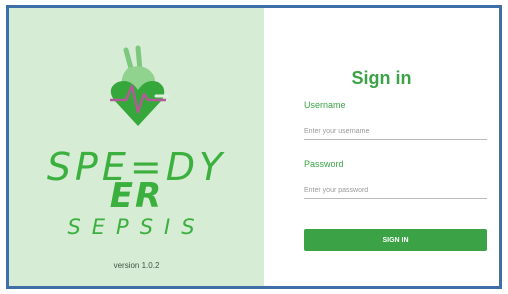 Image resolution: width=508 pixels, height=294 pixels. What do you see at coordinates (381, 78) in the screenshot?
I see `page-title: Sign in` at bounding box center [381, 78].